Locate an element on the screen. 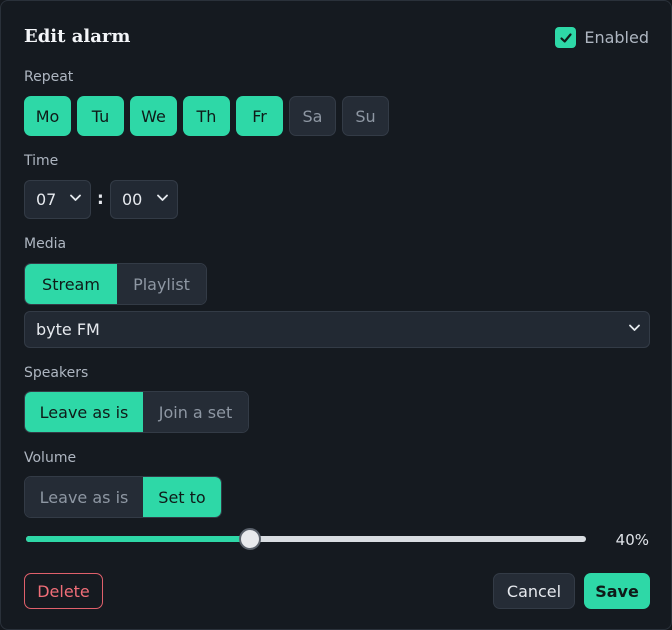  day-toggle-th: Th is located at coordinates (206, 116).